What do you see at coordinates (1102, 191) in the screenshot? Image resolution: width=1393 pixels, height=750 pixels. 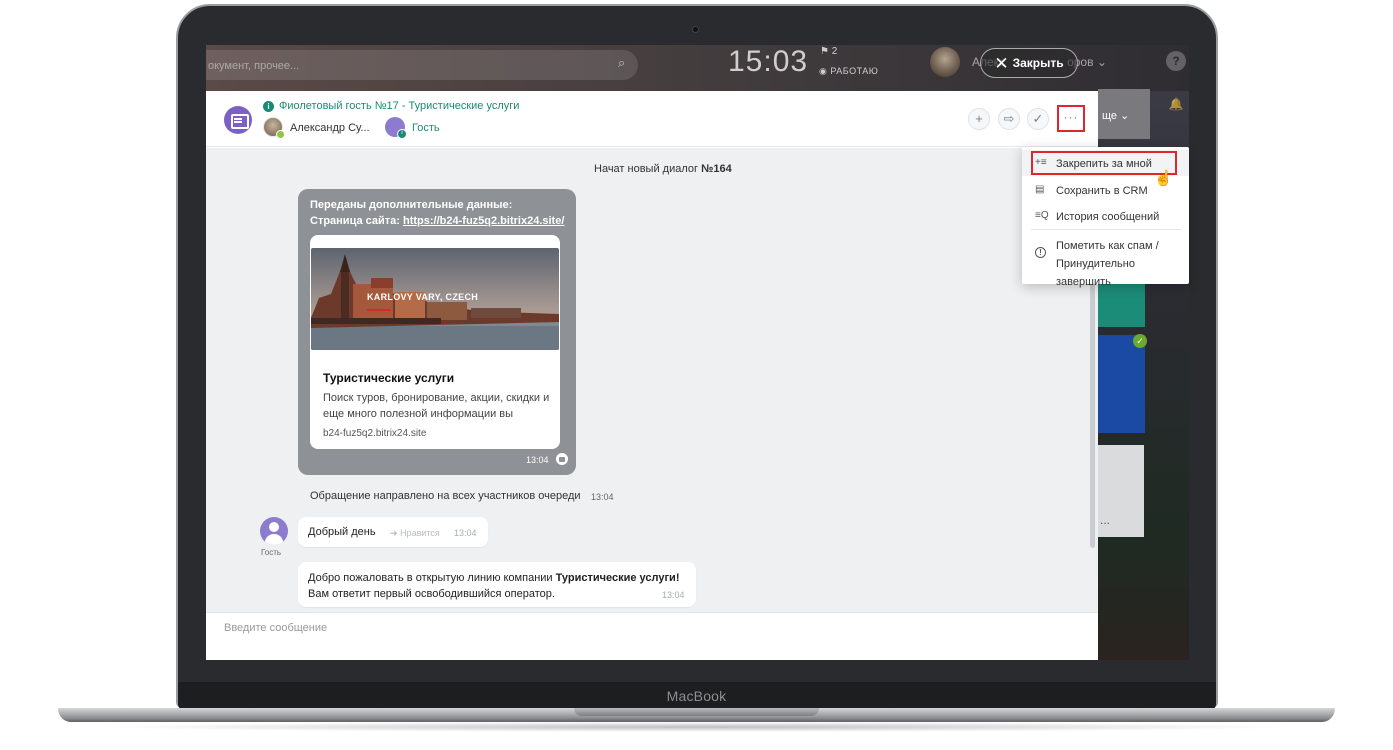 I see `menu-item-label: Сохранить в CRM` at bounding box center [1102, 191].